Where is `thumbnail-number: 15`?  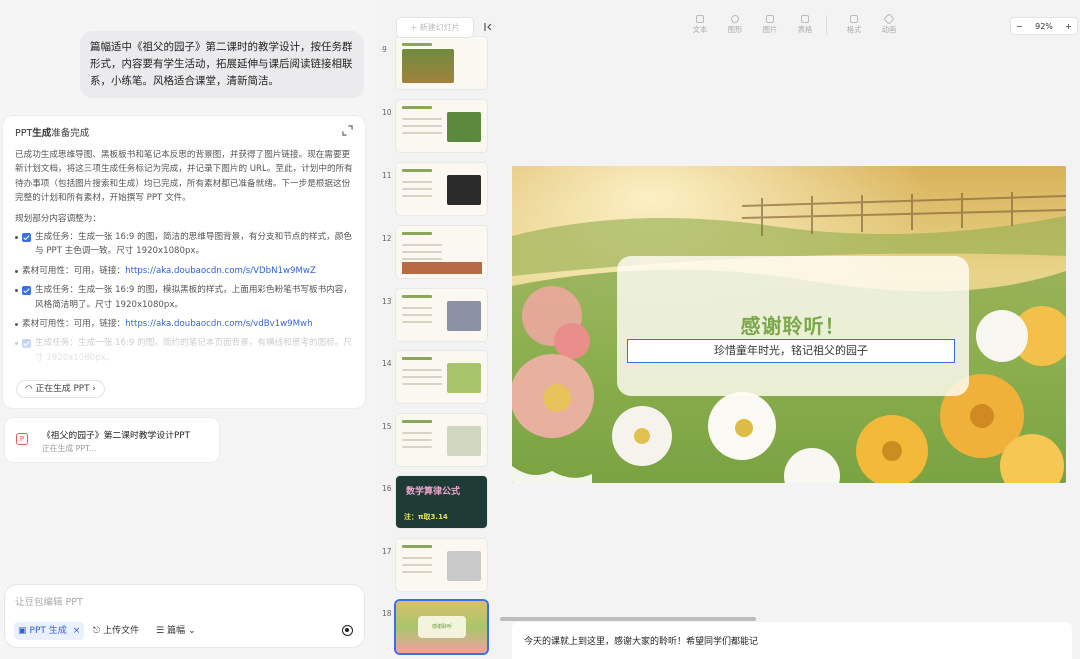
thumbnail-number: 15 is located at coordinates (387, 426).